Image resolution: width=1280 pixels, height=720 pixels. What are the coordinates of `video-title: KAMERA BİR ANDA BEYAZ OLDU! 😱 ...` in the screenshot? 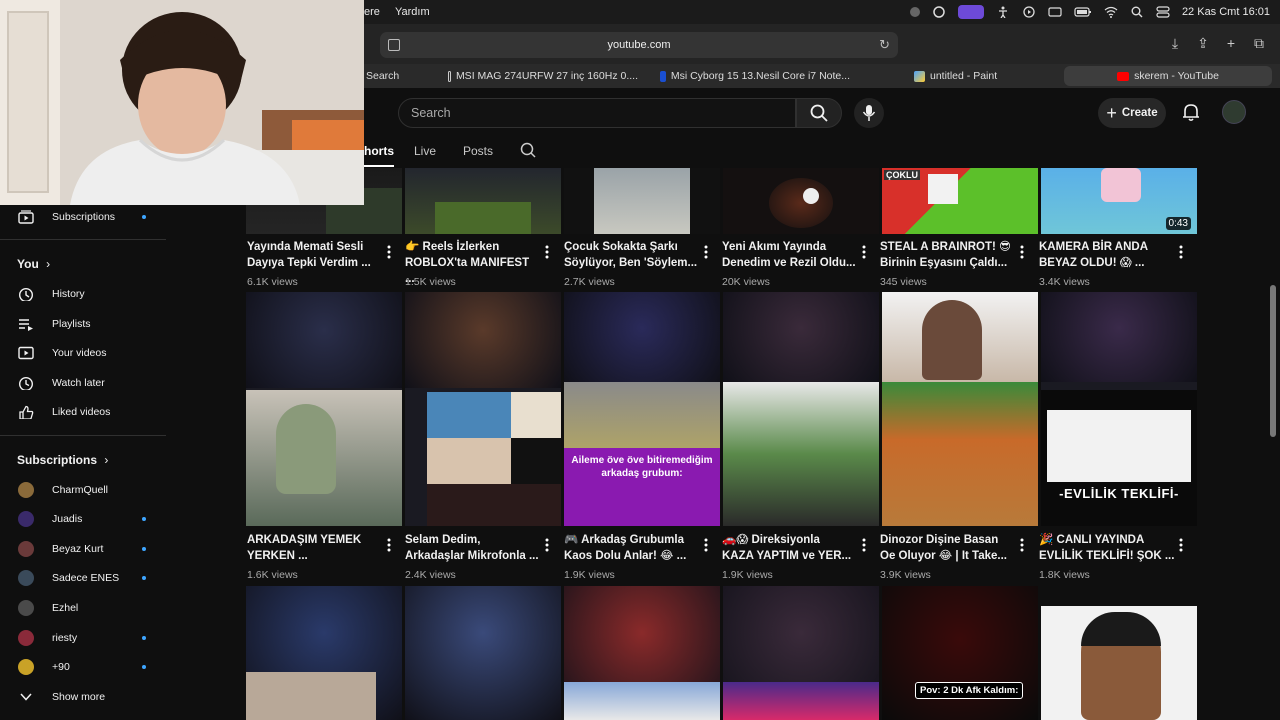 It's located at (1107, 255).